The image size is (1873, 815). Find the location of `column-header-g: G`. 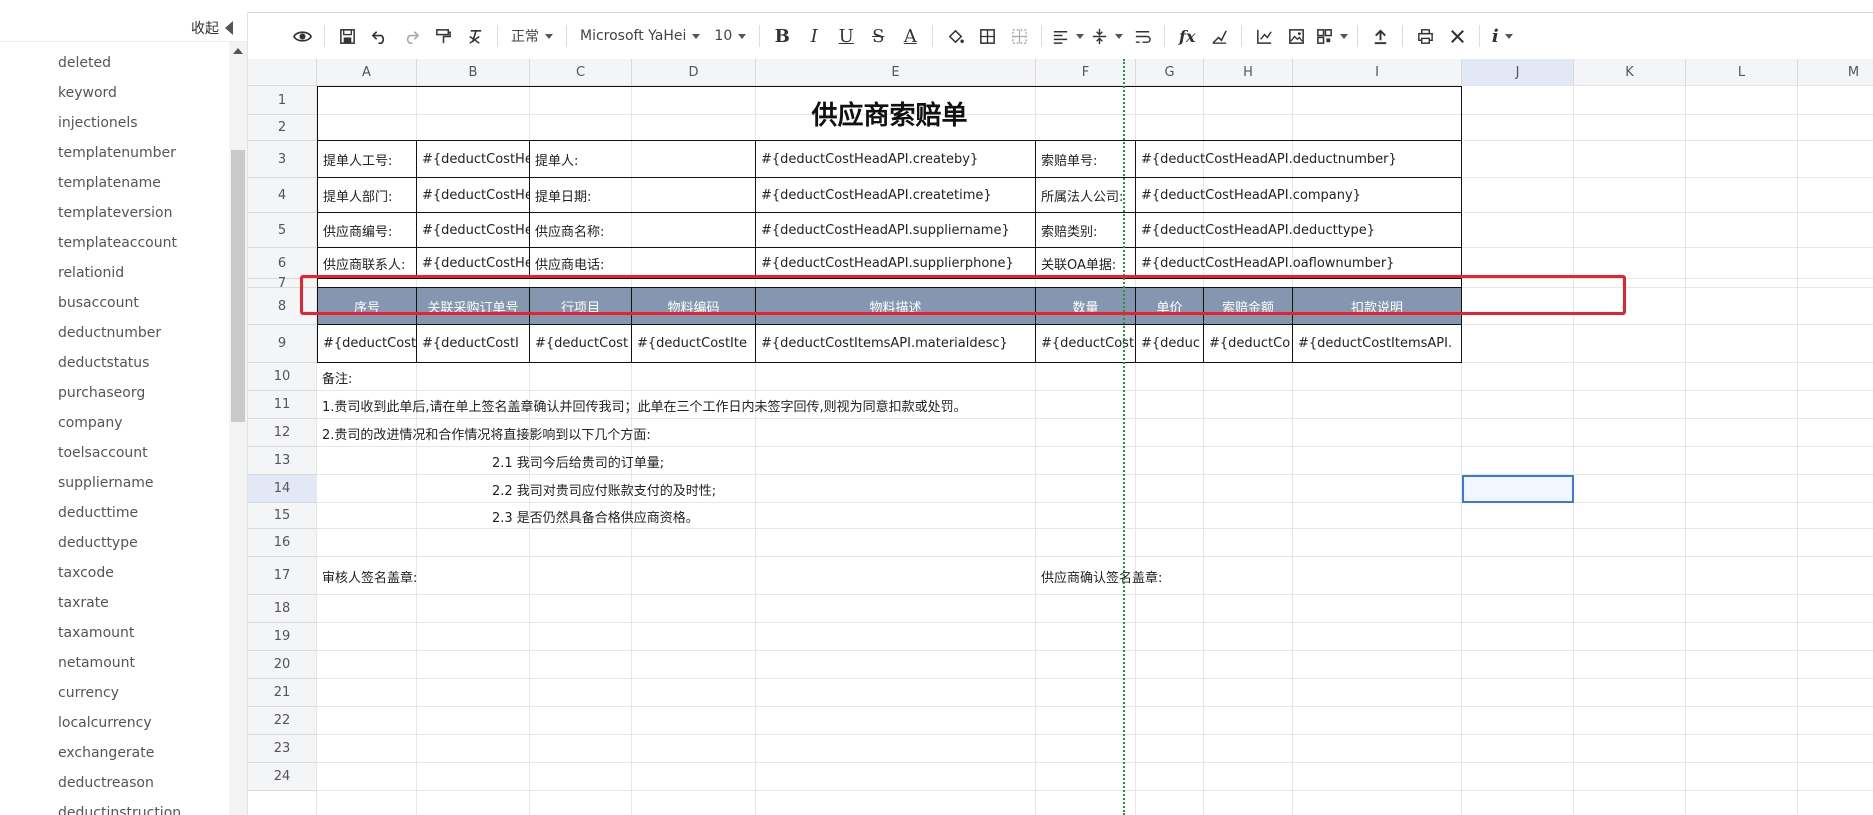

column-header-g: G is located at coordinates (1170, 72).